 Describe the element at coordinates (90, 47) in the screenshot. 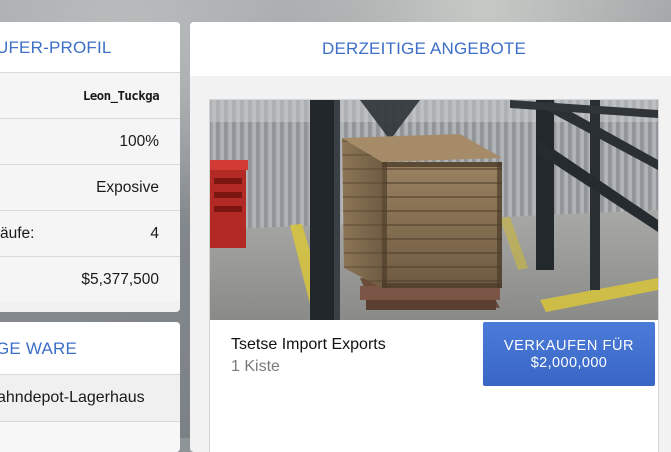

I see `profile-title: UFER-PROFIL` at that location.